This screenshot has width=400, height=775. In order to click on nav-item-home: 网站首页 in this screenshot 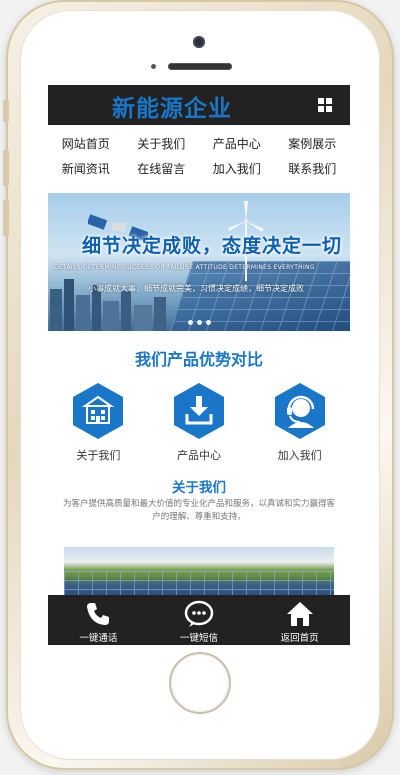, I will do `click(86, 143)`.